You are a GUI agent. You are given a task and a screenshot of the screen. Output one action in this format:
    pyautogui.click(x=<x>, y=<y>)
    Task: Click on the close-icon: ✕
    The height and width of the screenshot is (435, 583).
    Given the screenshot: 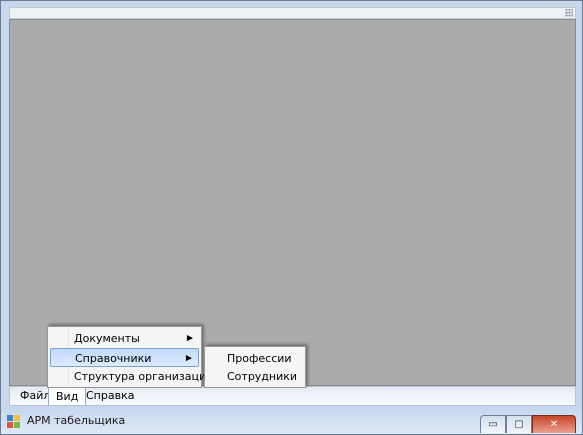 What is the action you would take?
    pyautogui.click(x=554, y=424)
    